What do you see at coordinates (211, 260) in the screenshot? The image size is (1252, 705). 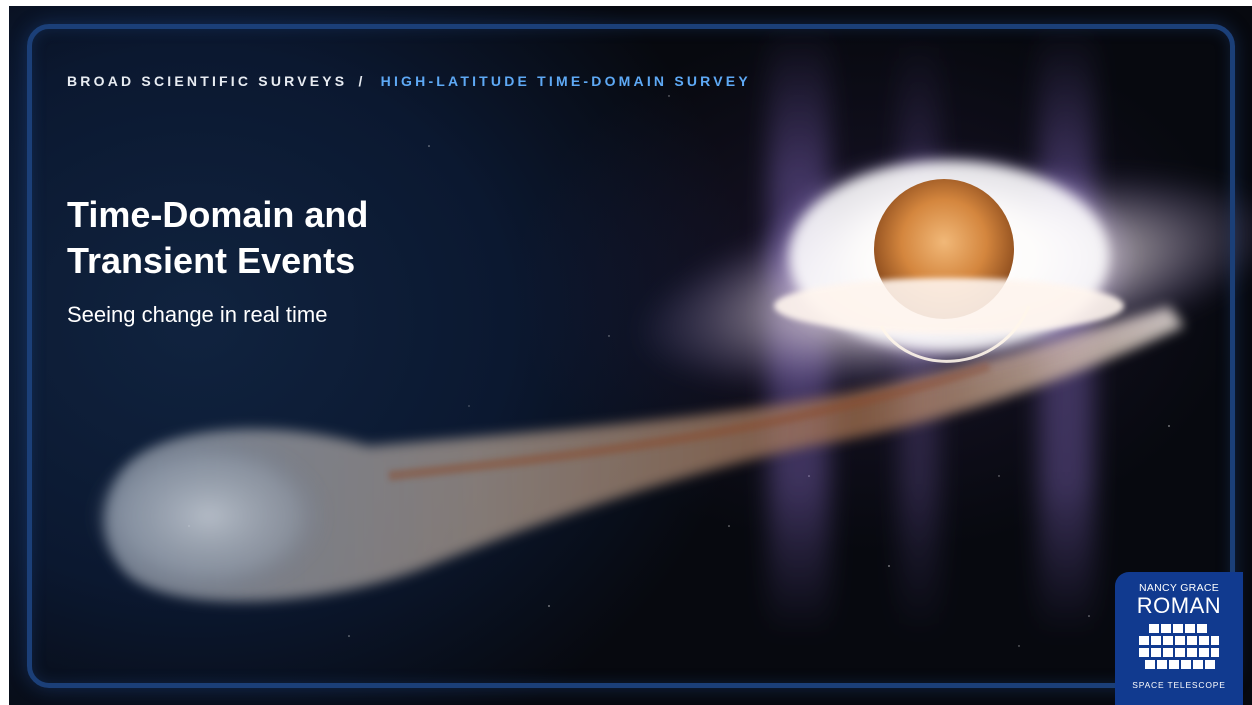 I see `page-title-line2: Transient Events` at bounding box center [211, 260].